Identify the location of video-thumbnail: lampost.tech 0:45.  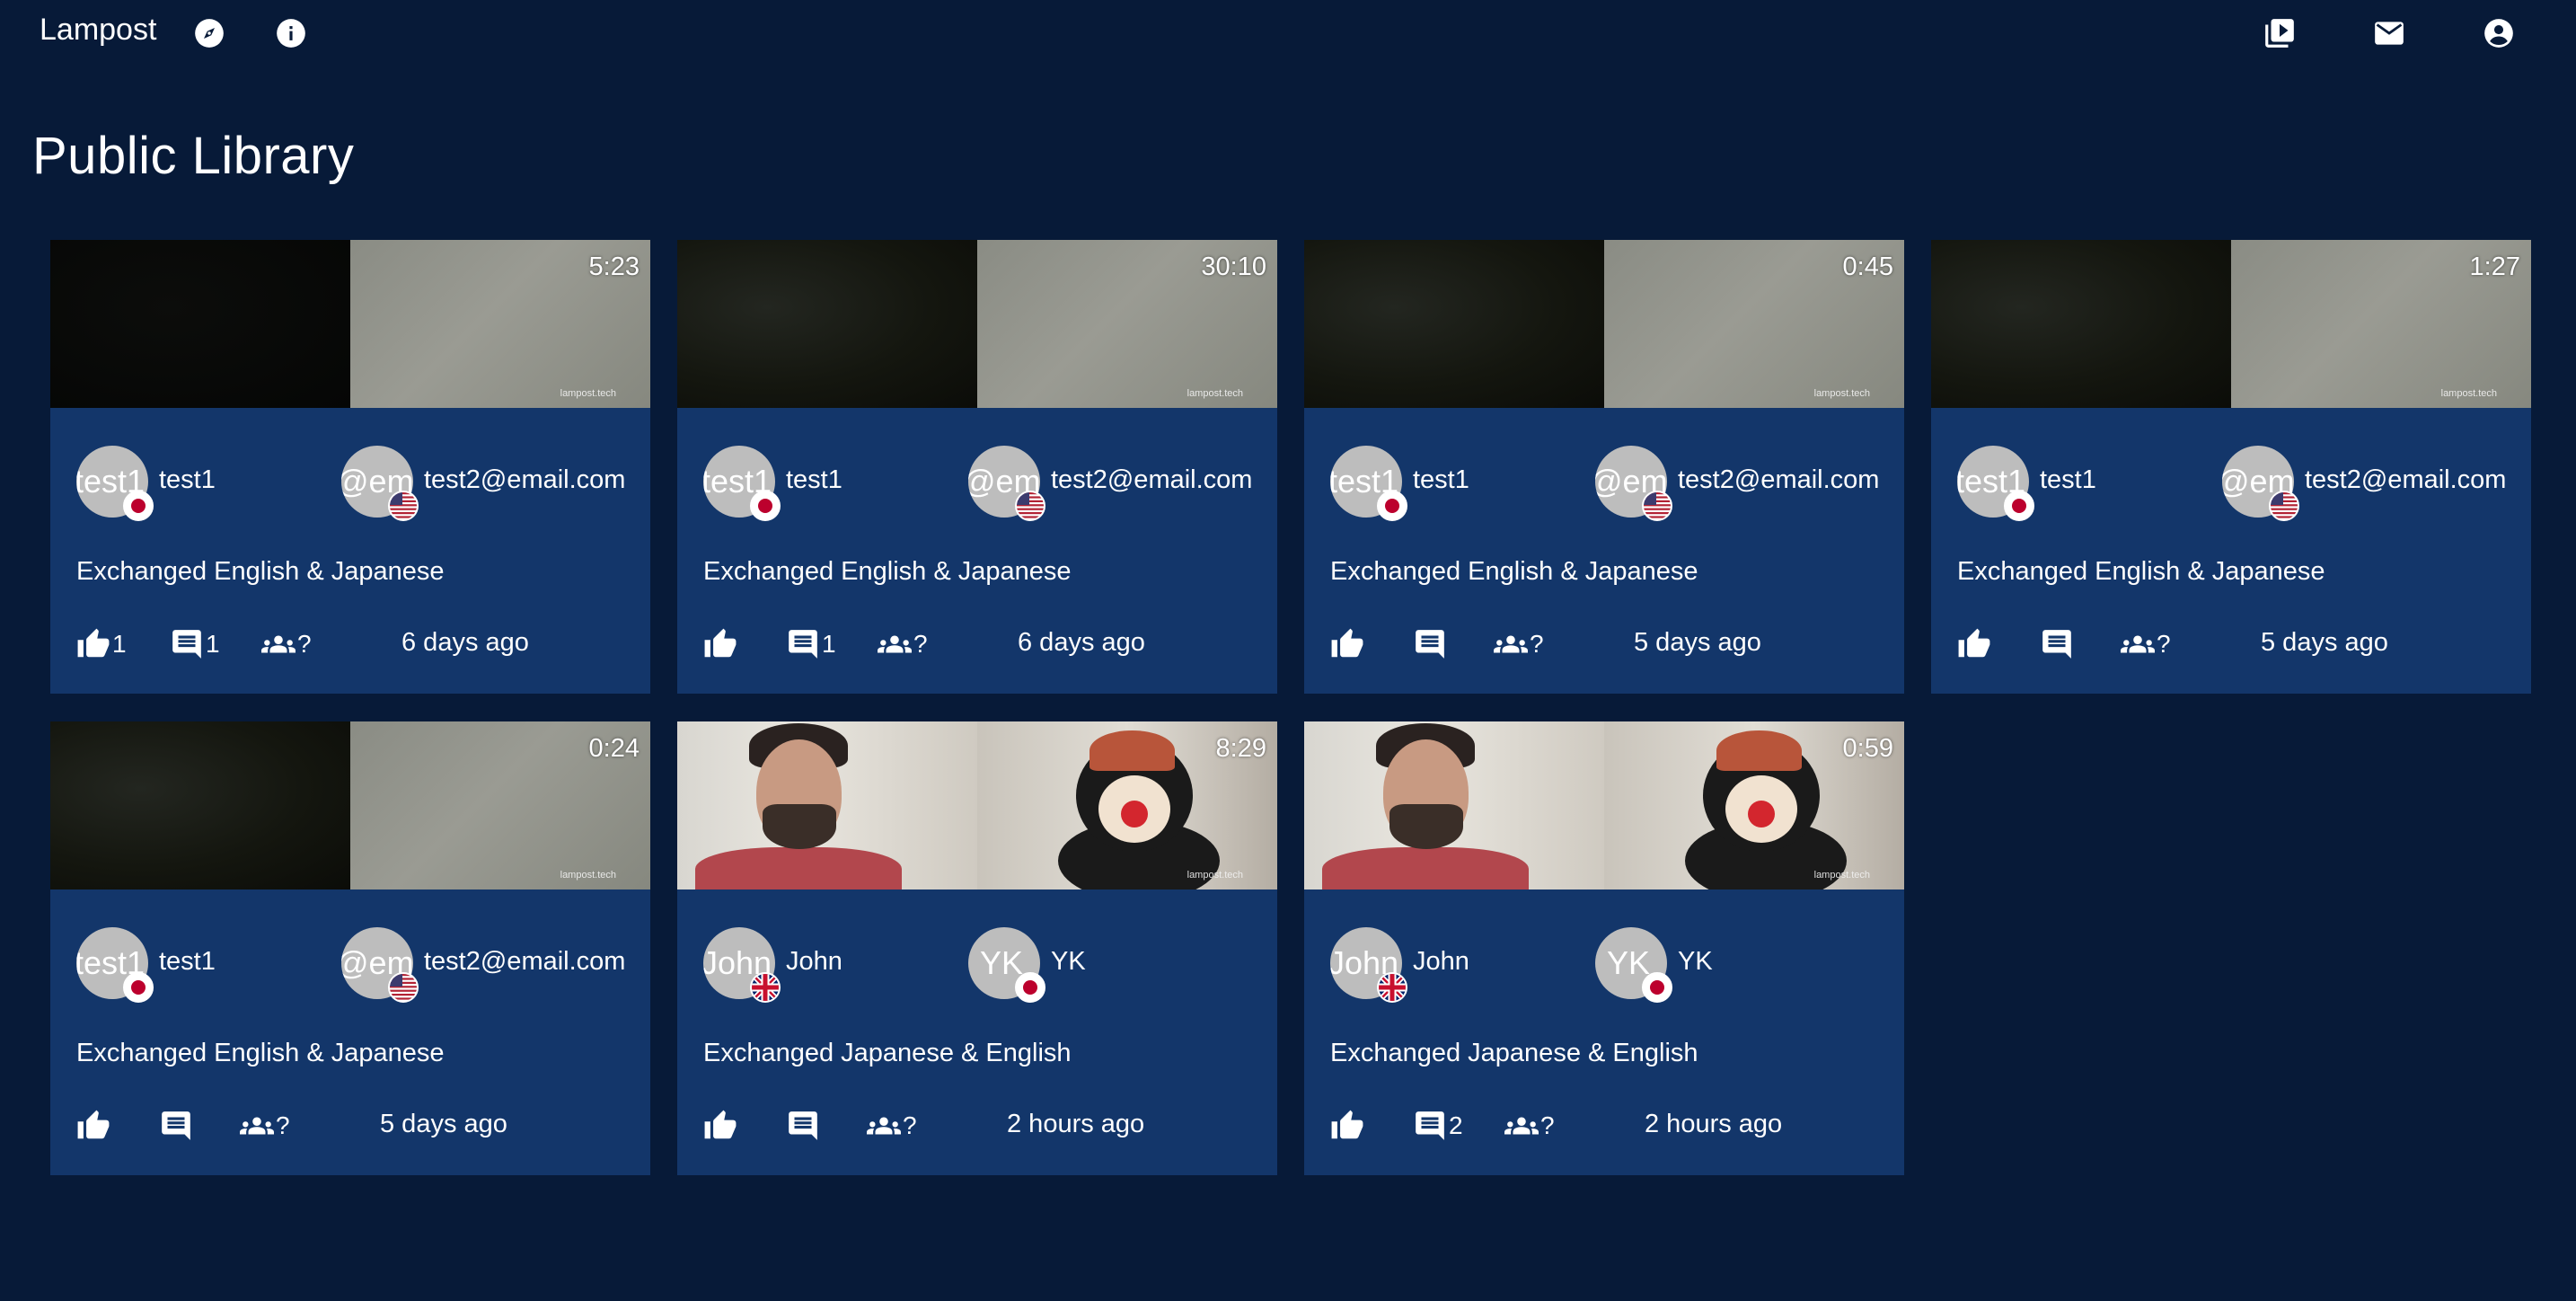
(1604, 324).